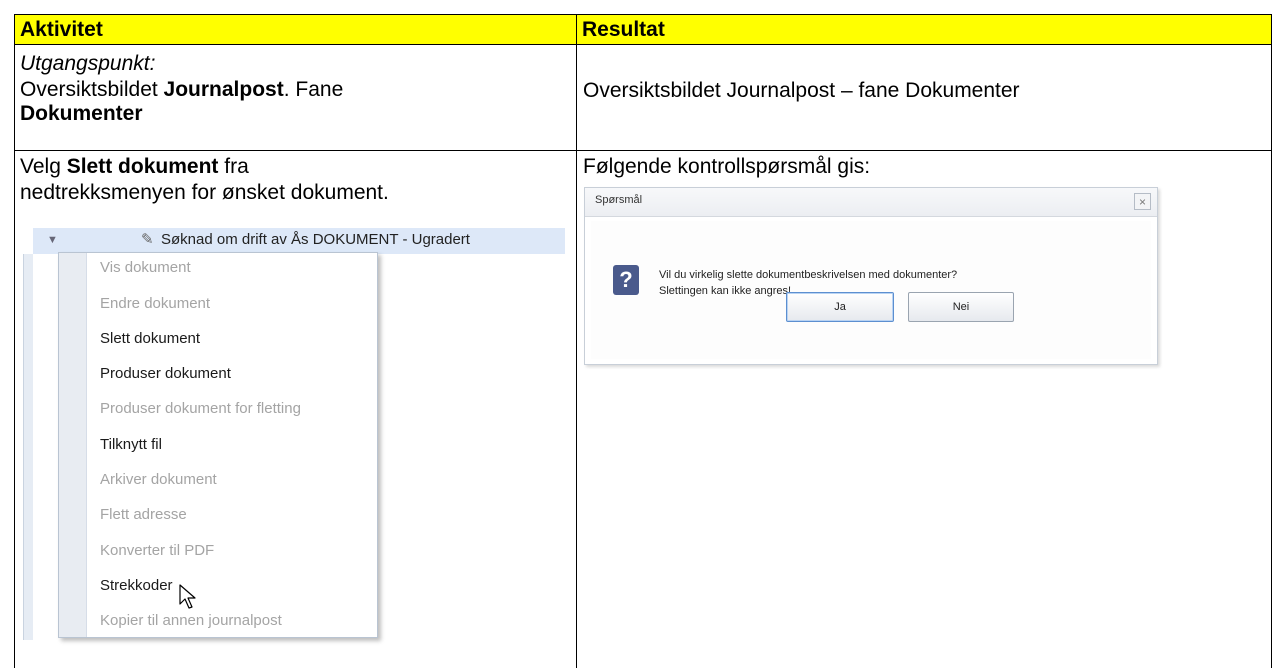  Describe the element at coordinates (204, 192) in the screenshot. I see `row2-left-line2: nedtrekksmenyen for ønsket dokument.` at that location.